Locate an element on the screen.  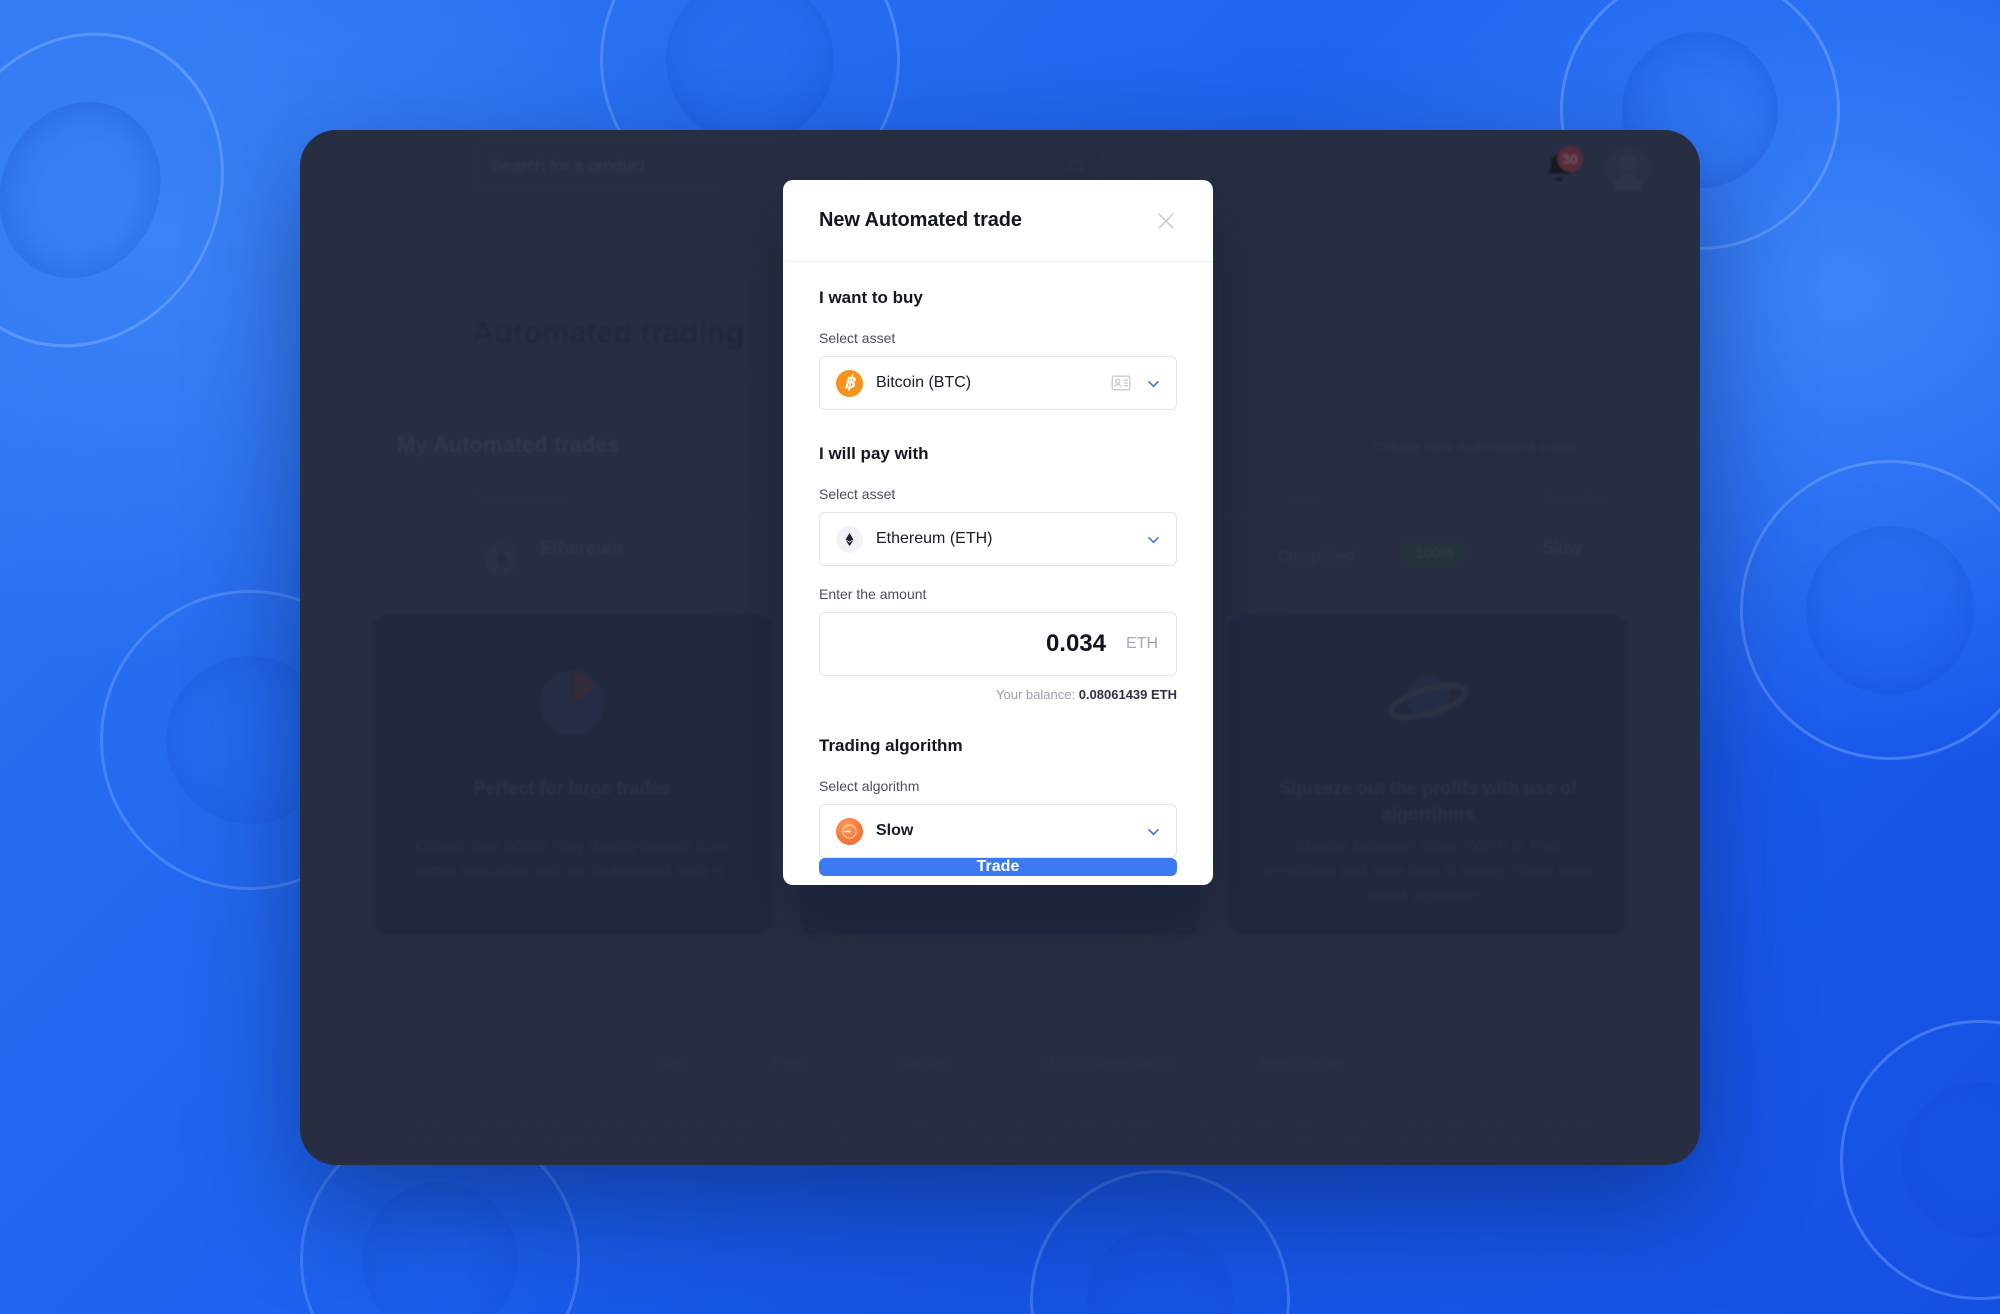
row-status: Completed is located at coordinates (1316, 556).